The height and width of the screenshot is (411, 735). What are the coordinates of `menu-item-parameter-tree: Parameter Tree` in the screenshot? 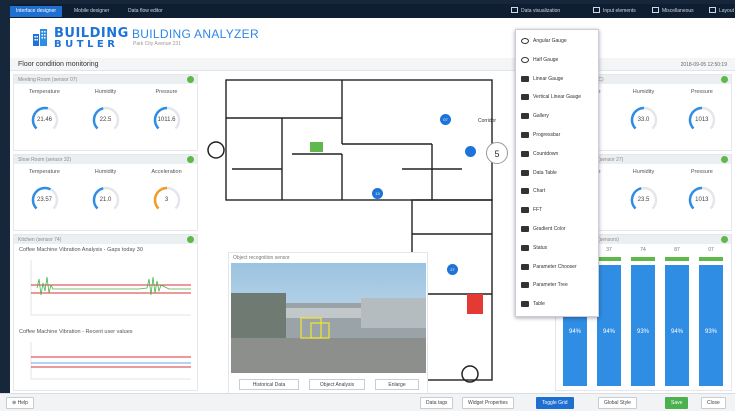 It's located at (558, 285).